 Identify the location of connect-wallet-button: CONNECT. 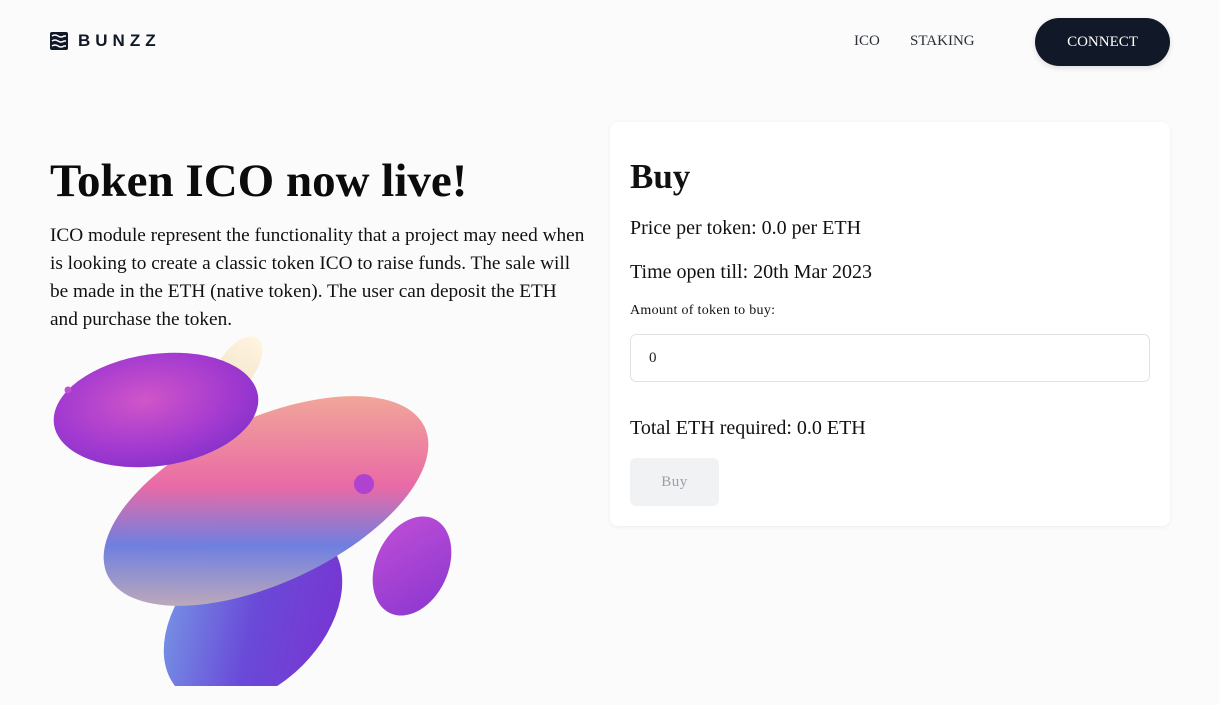
(1102, 42).